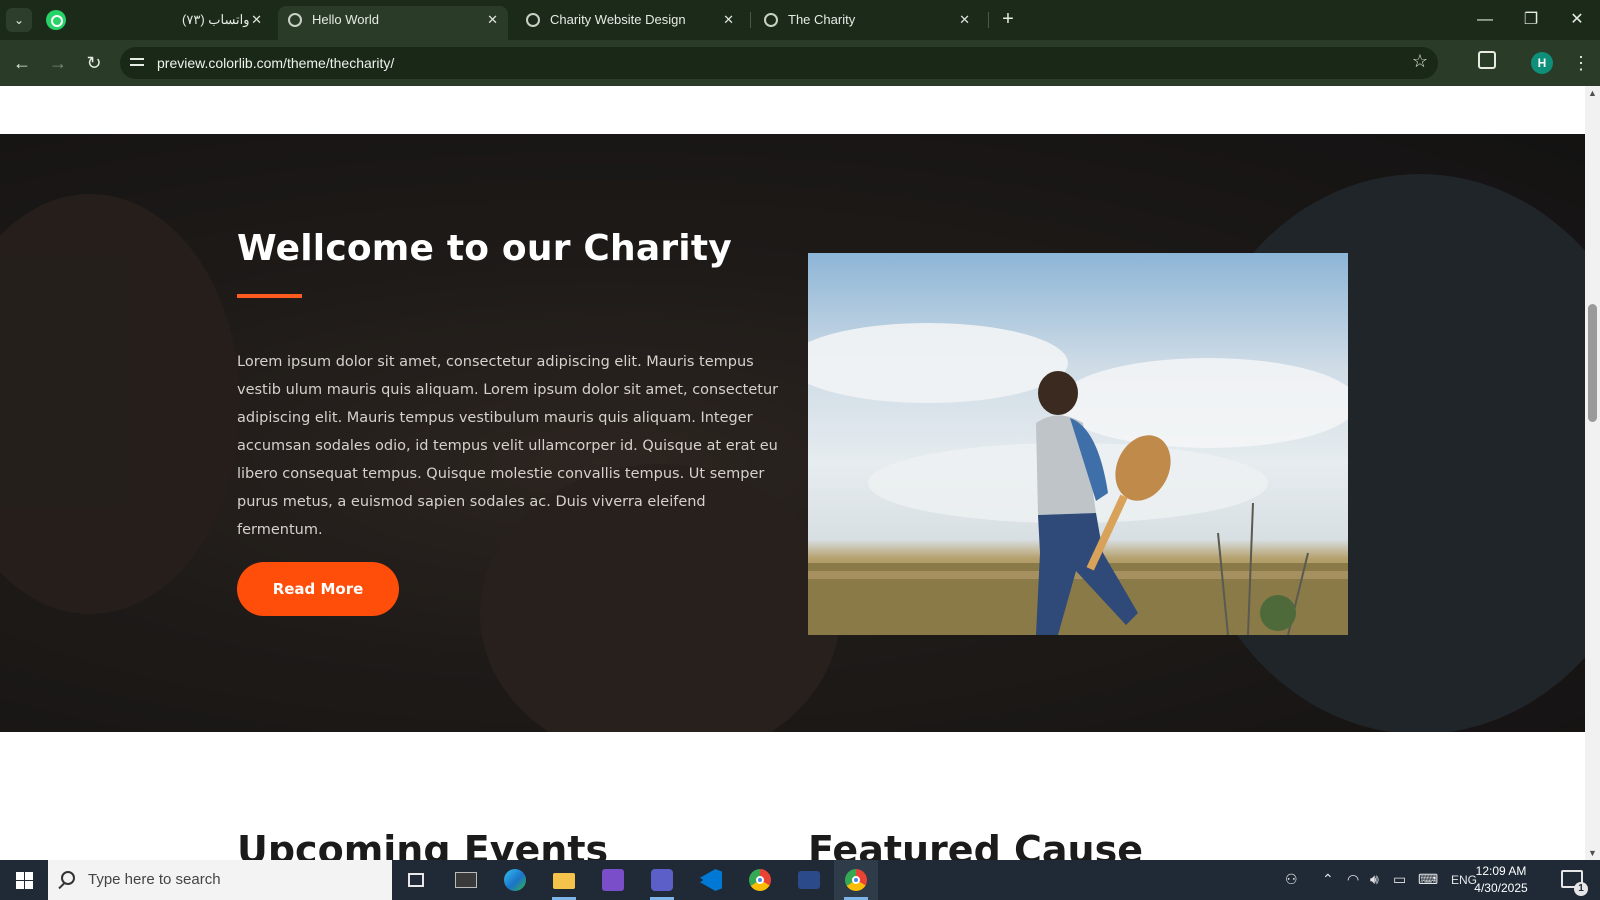 This screenshot has height=900, width=1600. What do you see at coordinates (1399, 879) in the screenshot?
I see `battery-icon: ▭` at bounding box center [1399, 879].